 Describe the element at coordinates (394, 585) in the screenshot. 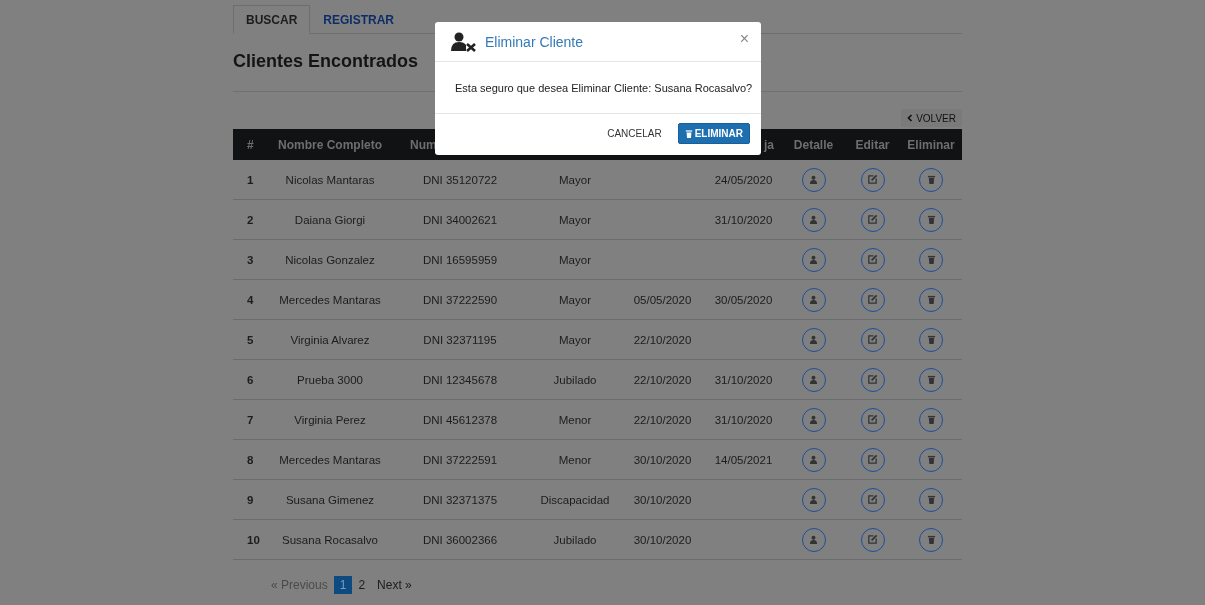

I see `next-link: Next »` at that location.